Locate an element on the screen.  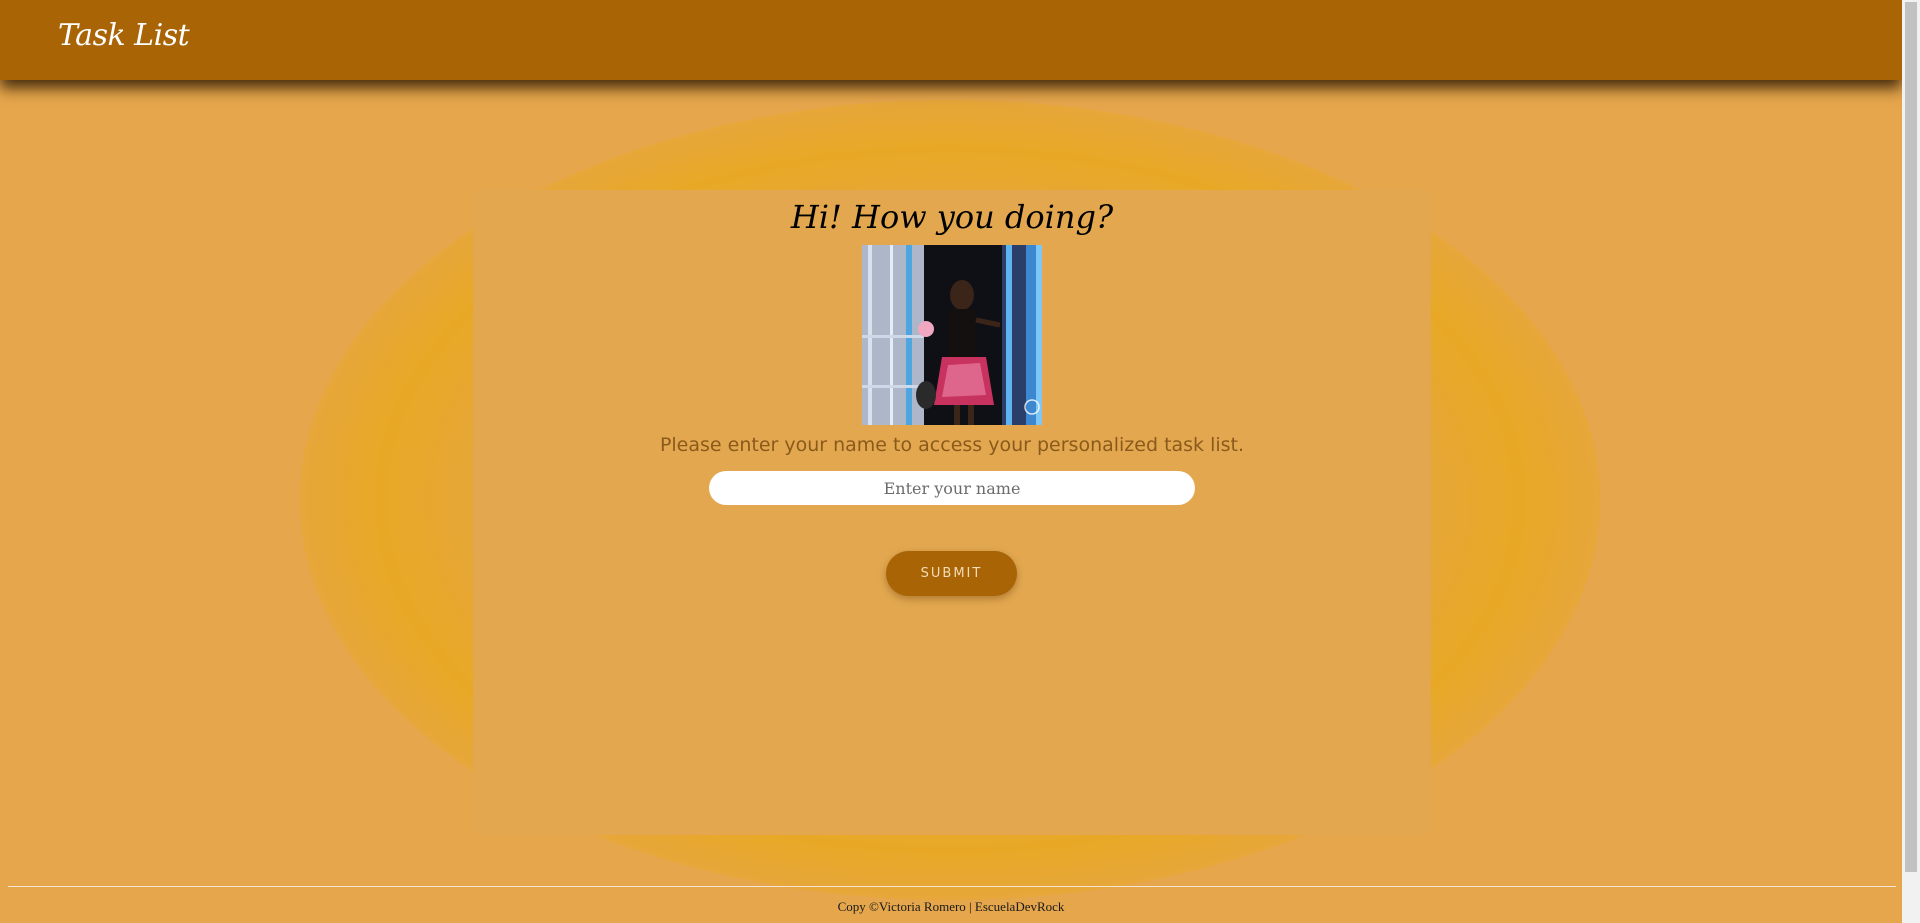
name-input is located at coordinates (952, 488).